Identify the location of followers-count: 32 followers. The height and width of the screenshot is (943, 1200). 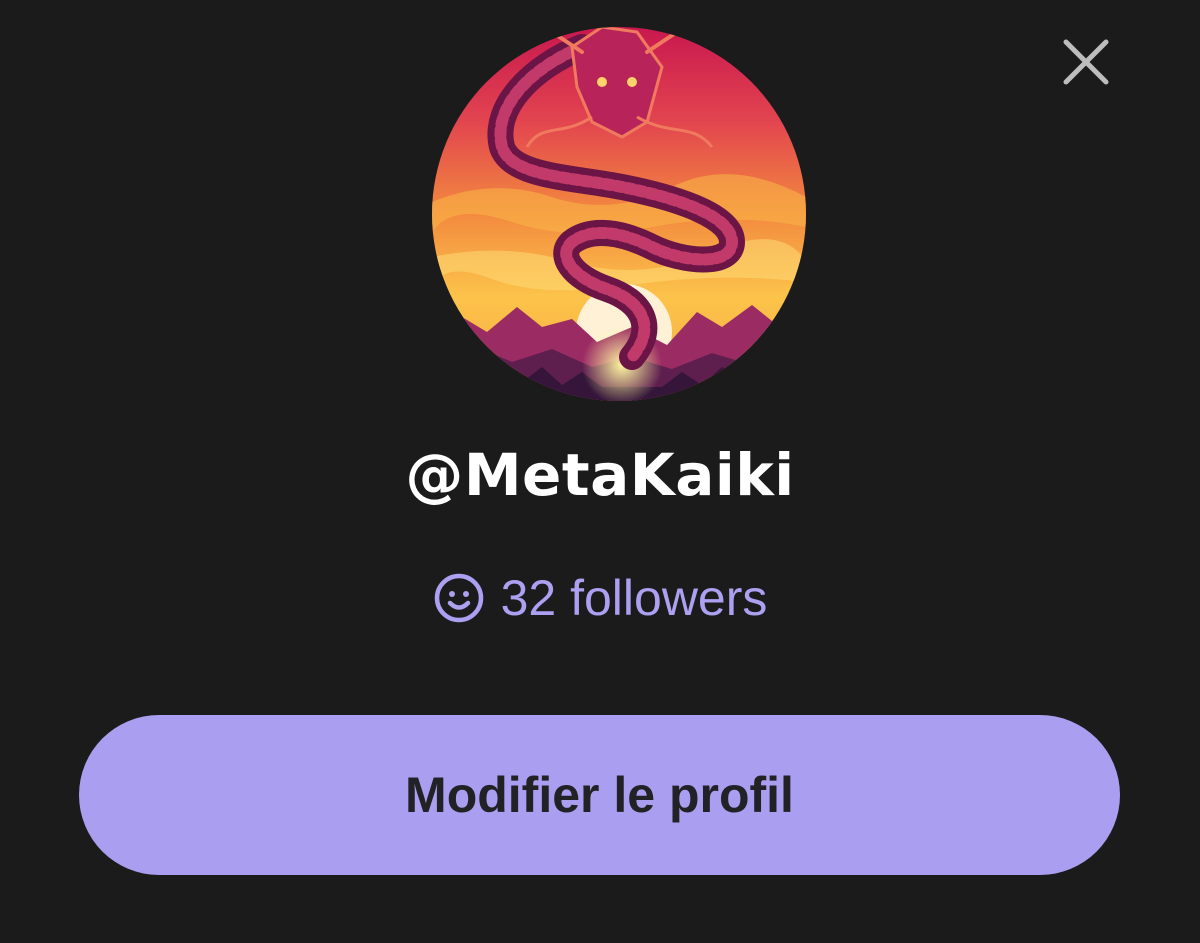
(600, 598).